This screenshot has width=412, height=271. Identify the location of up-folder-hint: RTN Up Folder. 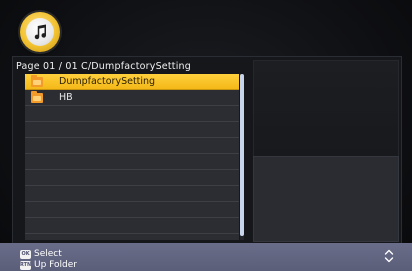
(48, 265).